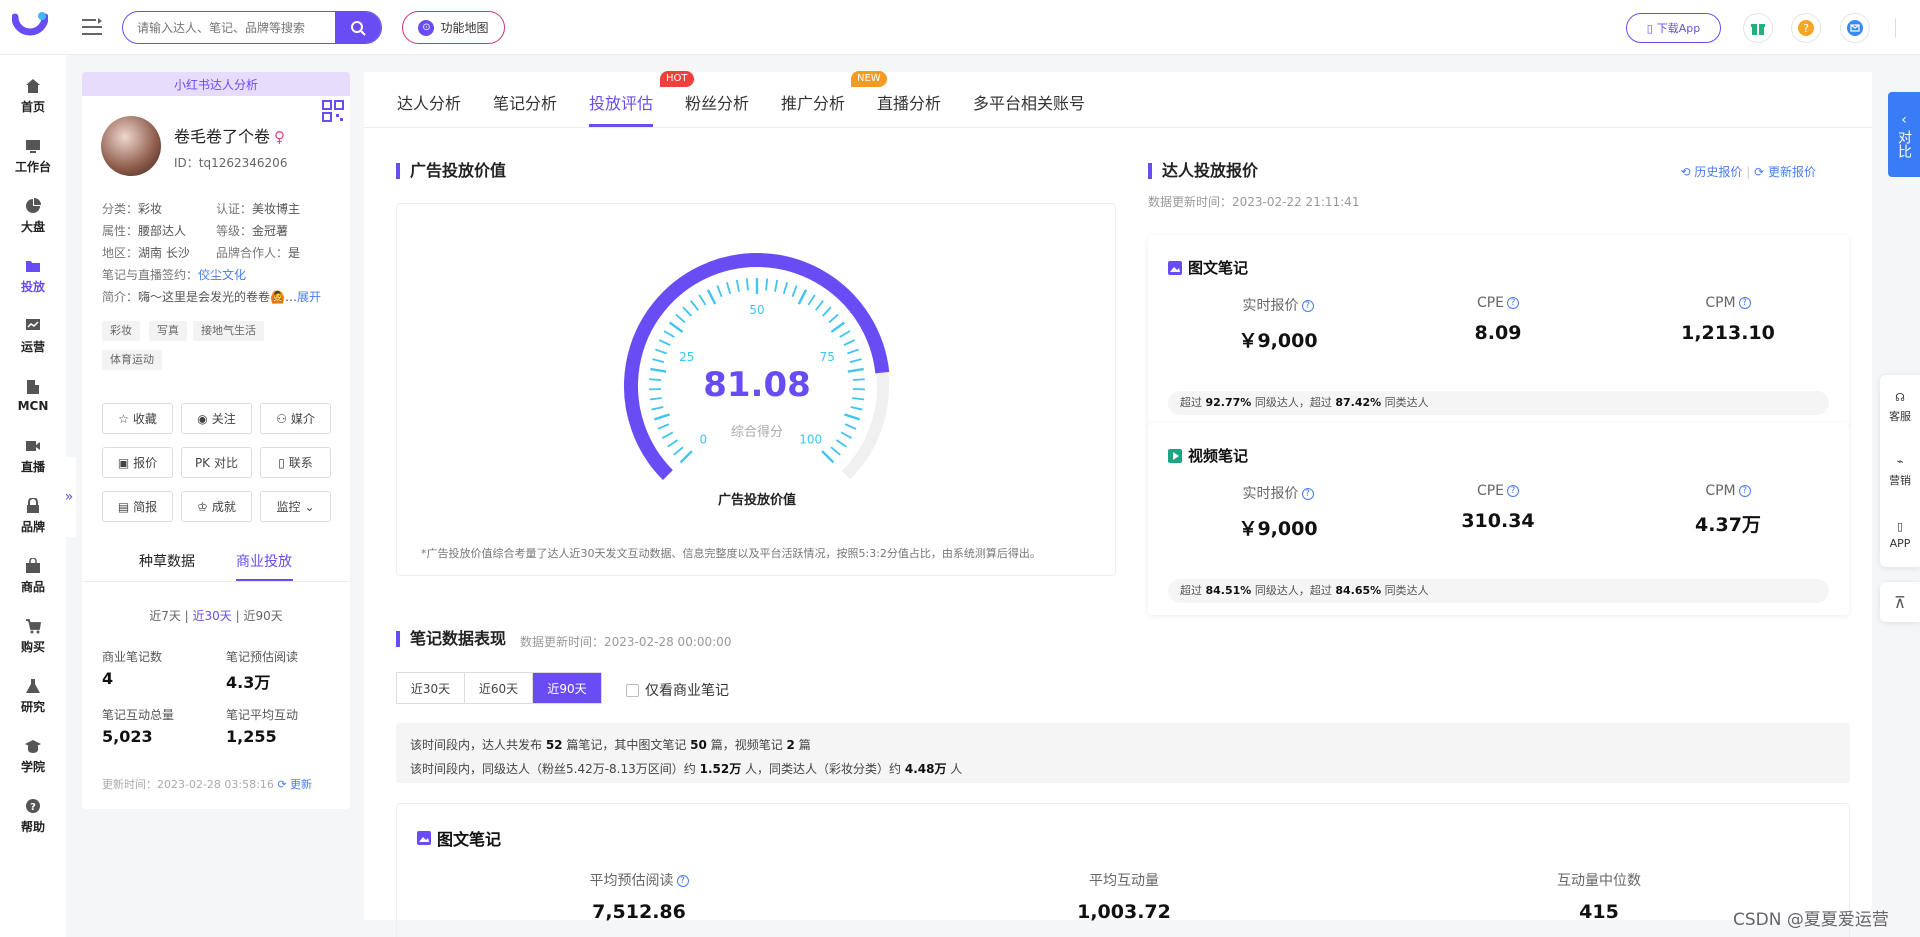  I want to click on right-toolbar: ☊ 客服 ⌁ 营销 ▯ APP, so click(1900, 471).